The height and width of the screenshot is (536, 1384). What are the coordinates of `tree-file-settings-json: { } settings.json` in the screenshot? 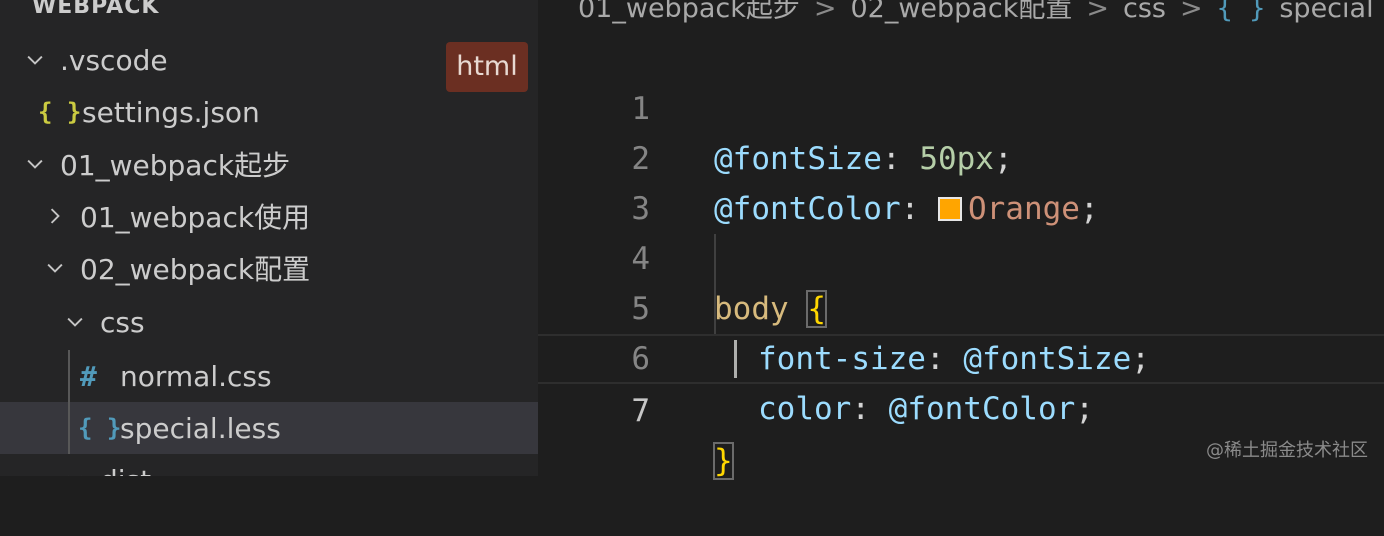 It's located at (269, 112).